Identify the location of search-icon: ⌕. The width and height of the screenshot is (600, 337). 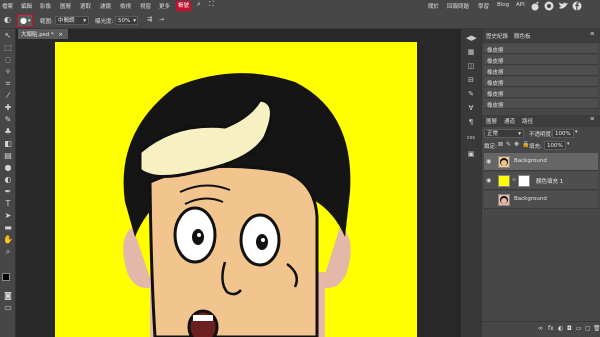
(199, 4).